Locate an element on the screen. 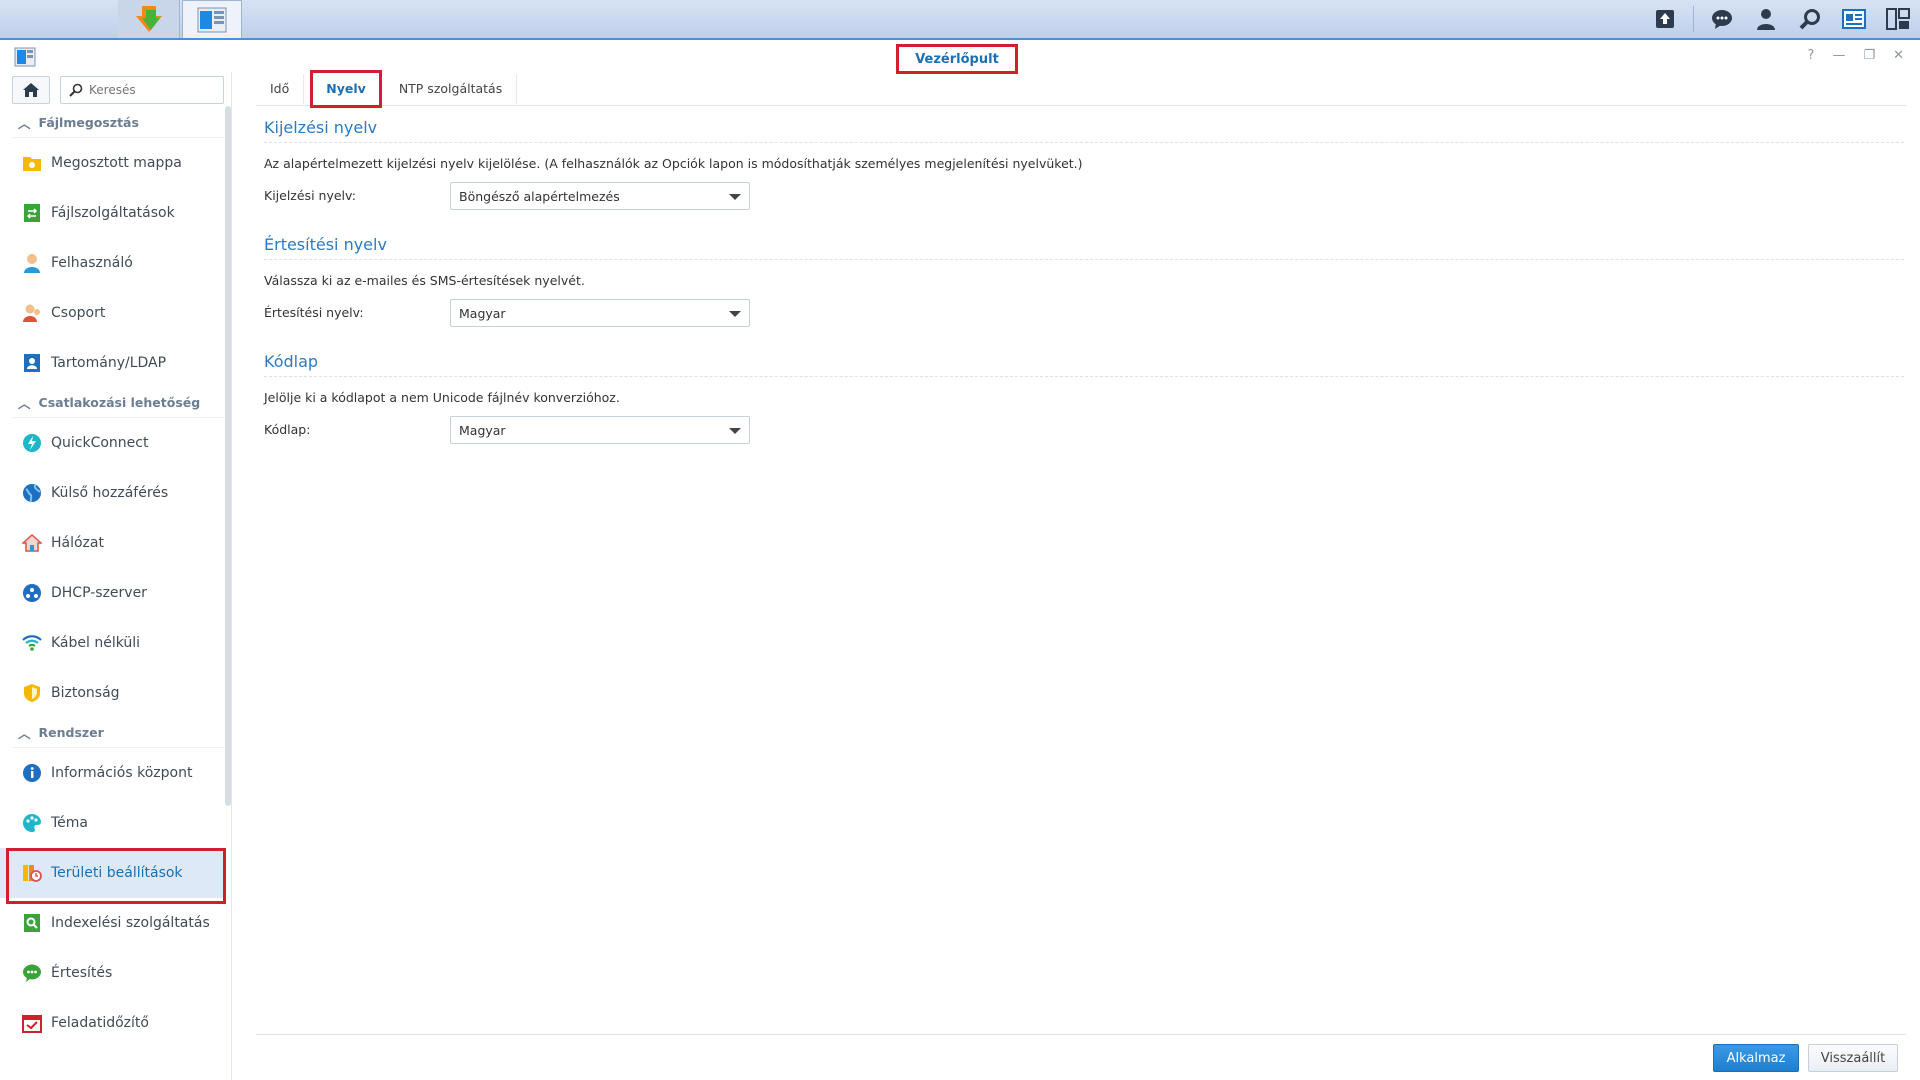  upload-icon is located at coordinates (1665, 19).